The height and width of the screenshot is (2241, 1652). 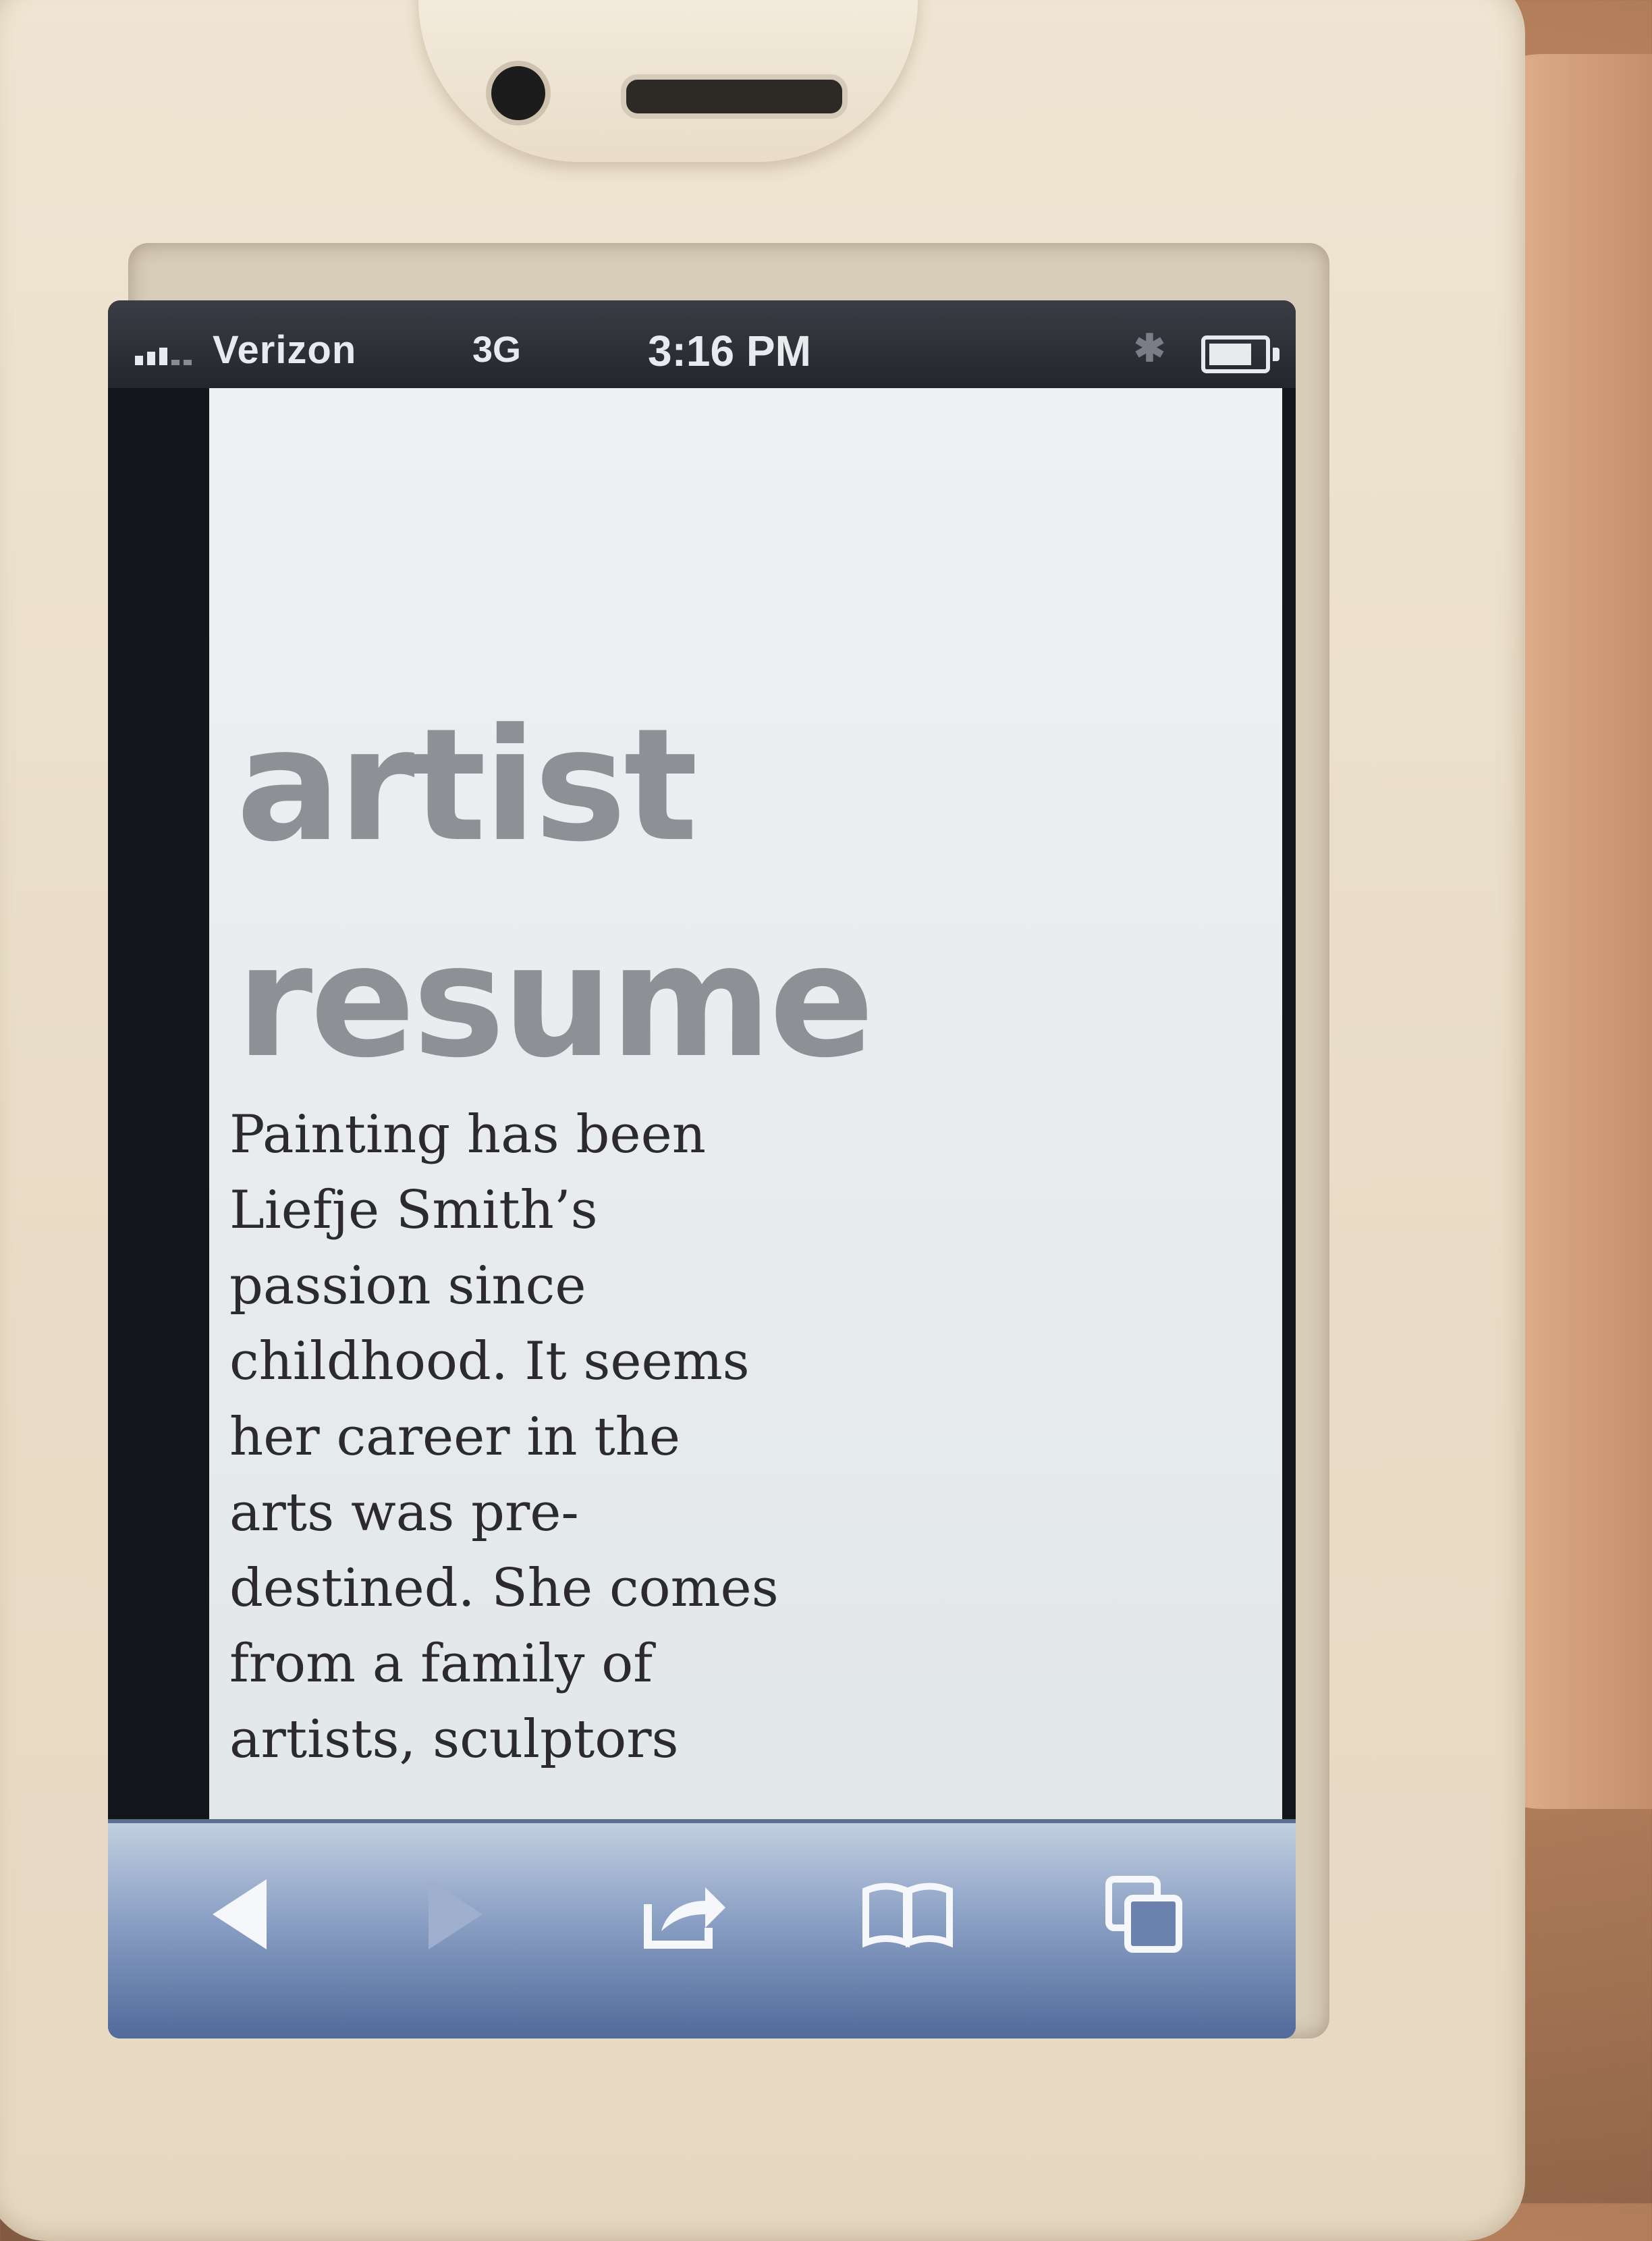 What do you see at coordinates (454, 1739) in the screenshot?
I see `paragraph-line: artists, sculptors` at bounding box center [454, 1739].